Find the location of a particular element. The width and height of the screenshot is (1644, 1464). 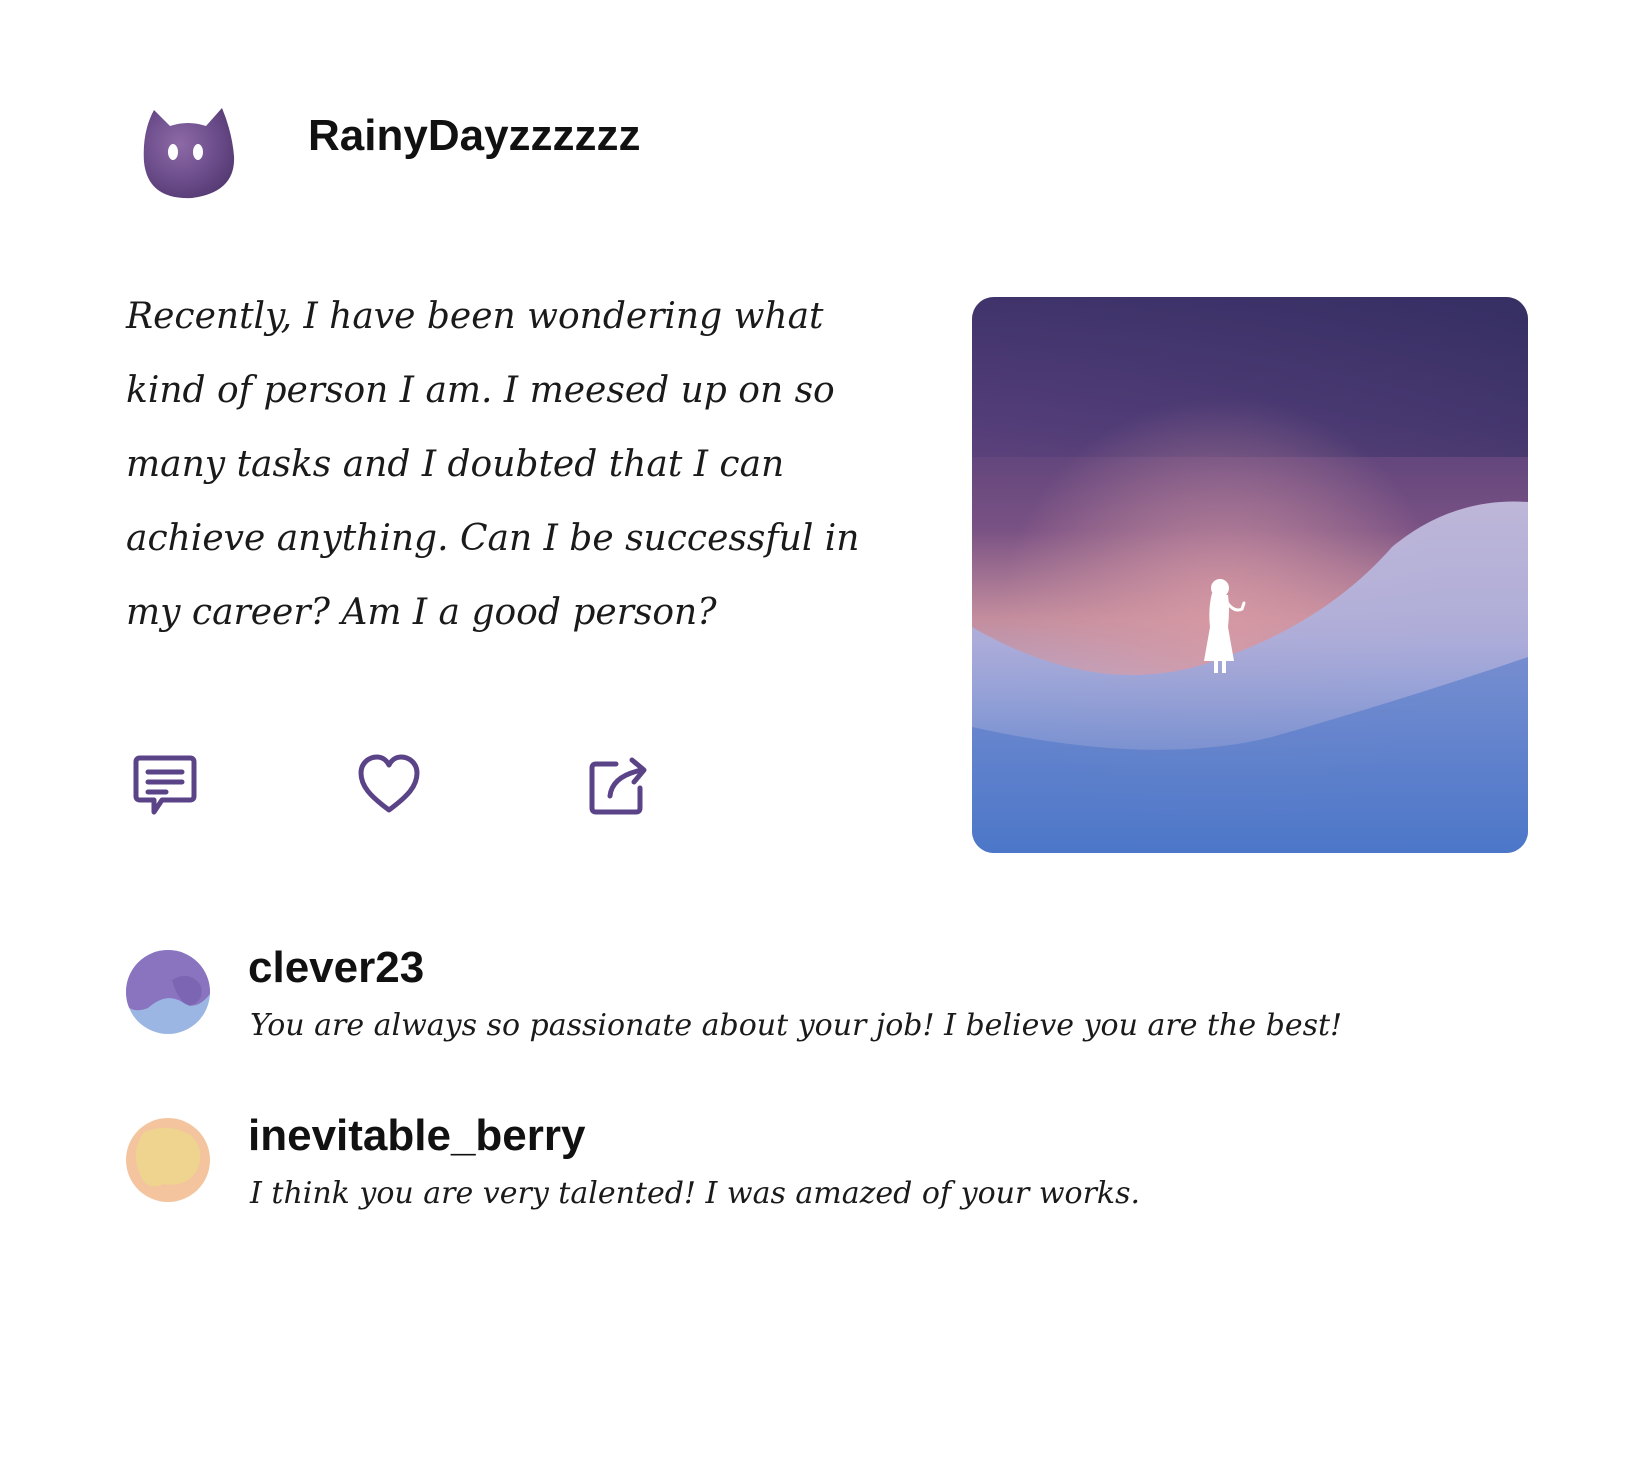

girl-silhouette-night-sky-illustration is located at coordinates (1250, 575).